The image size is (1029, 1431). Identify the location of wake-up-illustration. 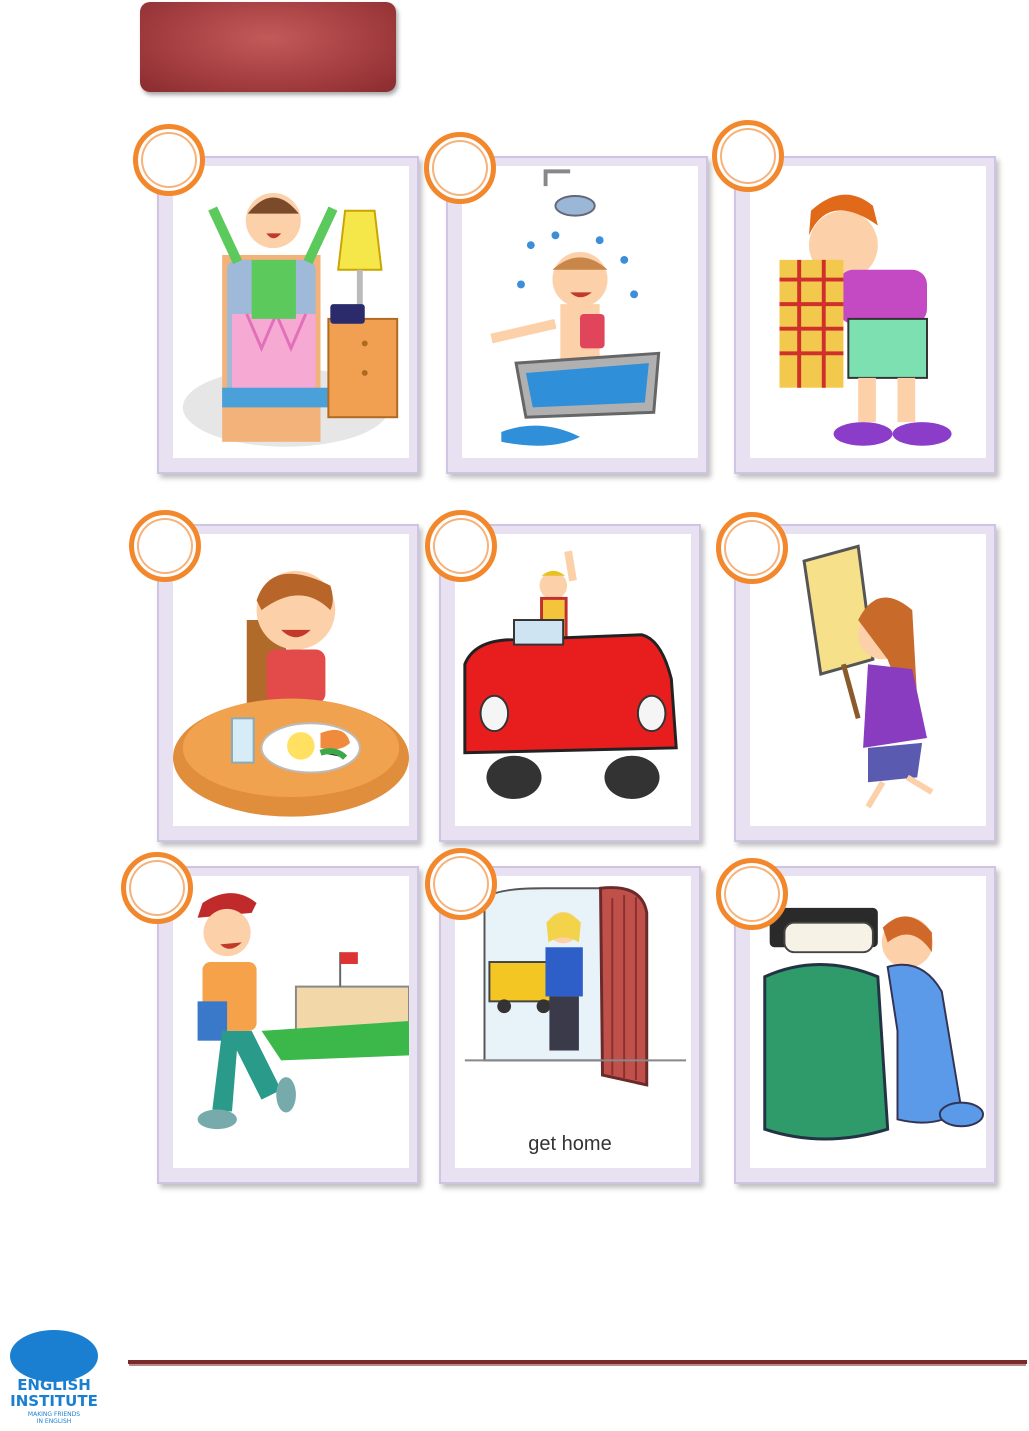
(290, 320).